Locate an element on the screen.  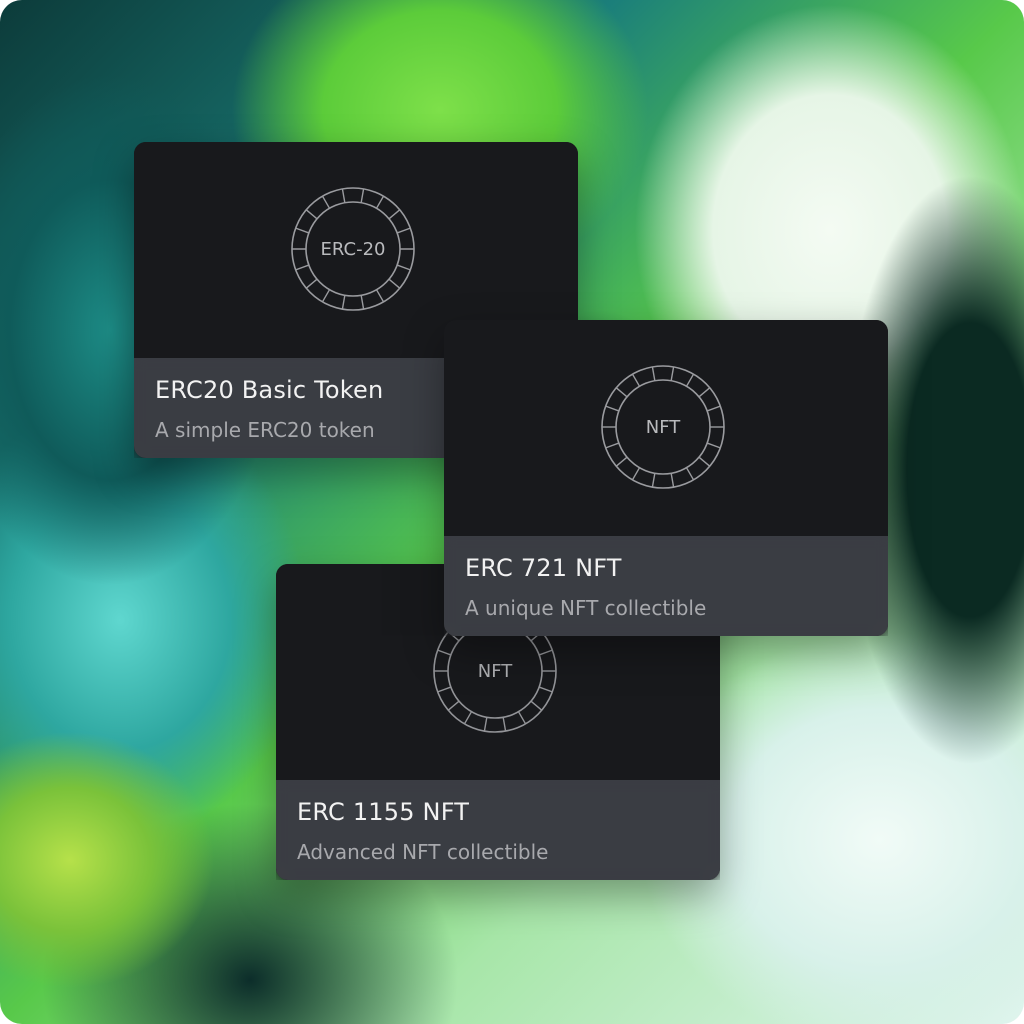
card-title: ERC 1155 NFT is located at coordinates (383, 812).